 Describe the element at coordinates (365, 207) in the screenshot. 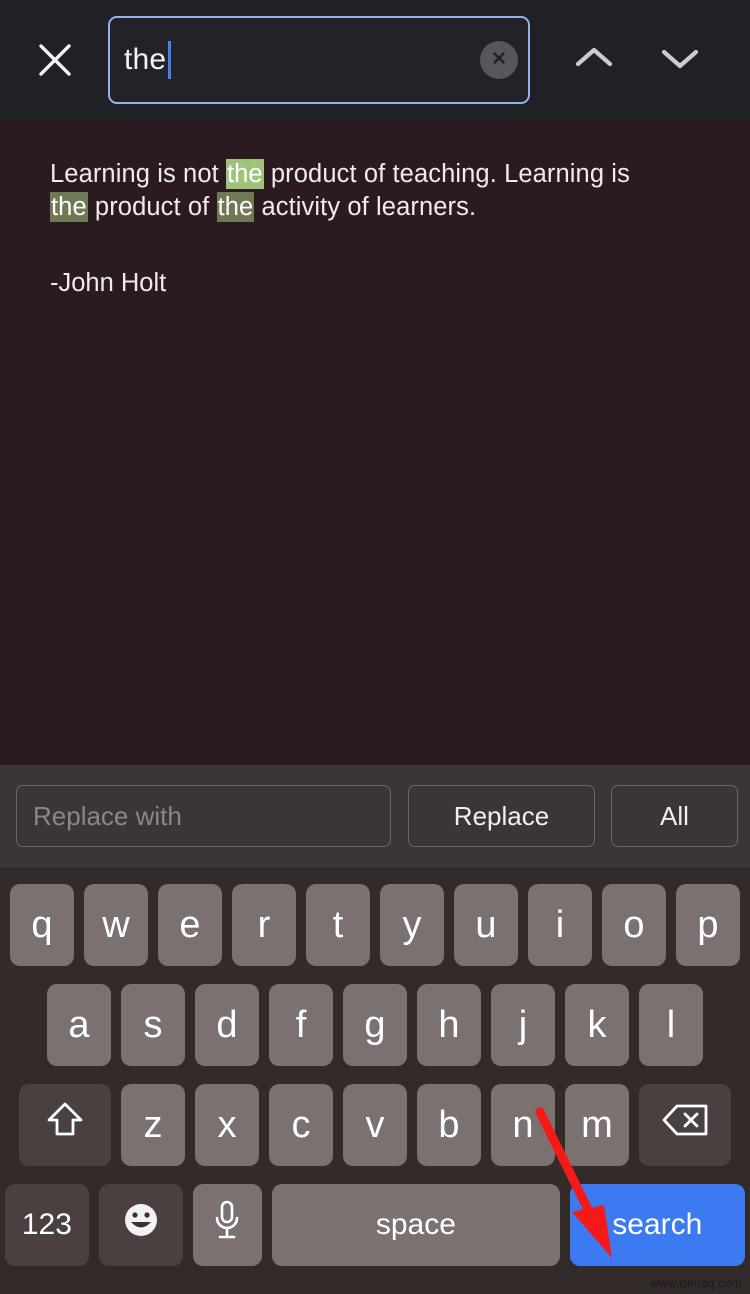

I see `quote-fragment: activity of learners.` at that location.